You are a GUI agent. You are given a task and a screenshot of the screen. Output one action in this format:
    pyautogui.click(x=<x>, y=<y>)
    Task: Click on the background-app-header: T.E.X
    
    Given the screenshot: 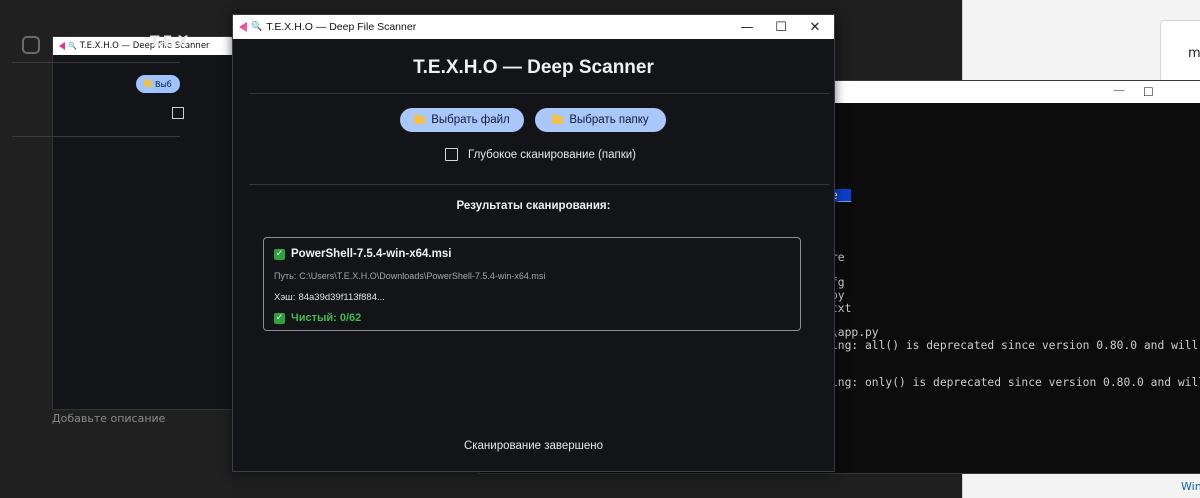 What is the action you would take?
    pyautogui.click(x=169, y=42)
    